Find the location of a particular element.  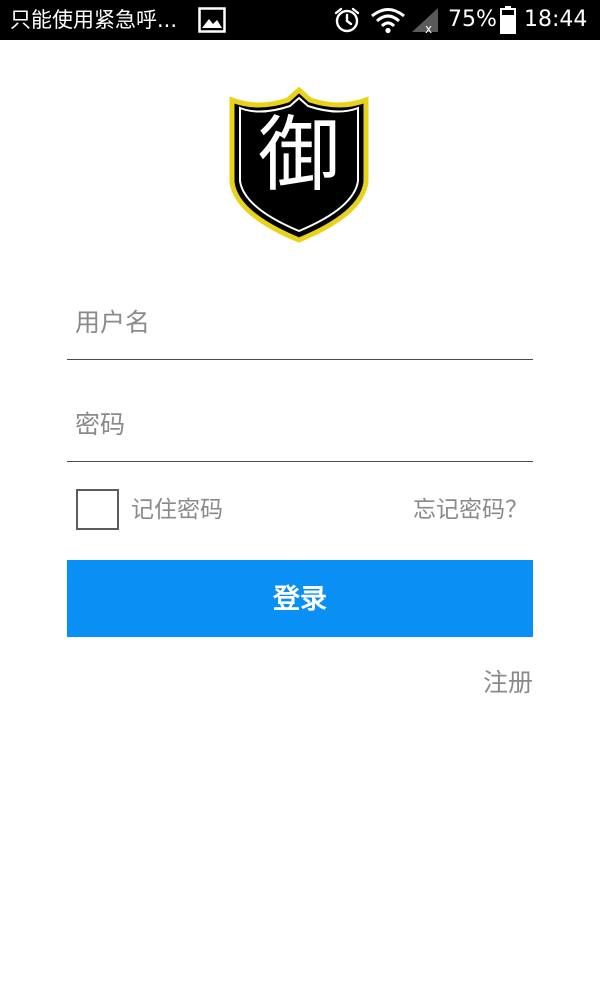

username-input is located at coordinates (300, 323).